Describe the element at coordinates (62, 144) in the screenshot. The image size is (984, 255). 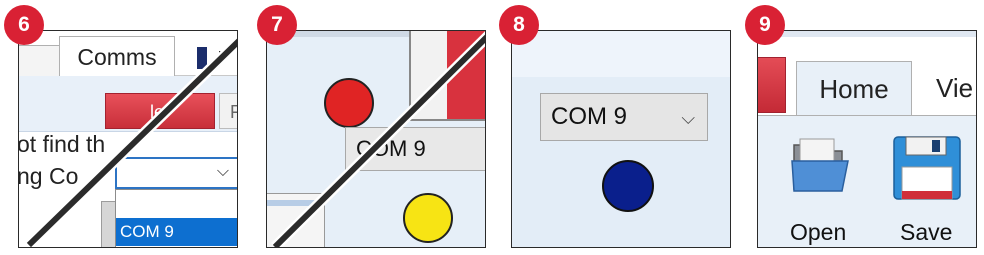
I see `instruction-text-line-1: ot find th` at that location.